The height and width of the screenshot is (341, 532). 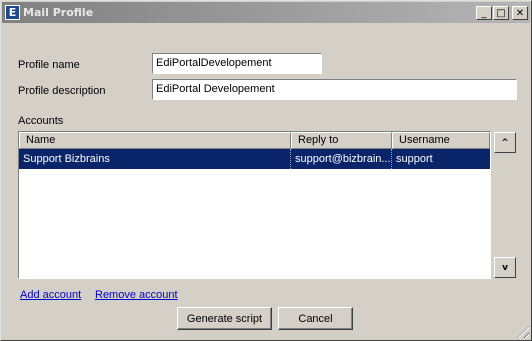 What do you see at coordinates (41, 121) in the screenshot?
I see `accounts-label: Accounts` at bounding box center [41, 121].